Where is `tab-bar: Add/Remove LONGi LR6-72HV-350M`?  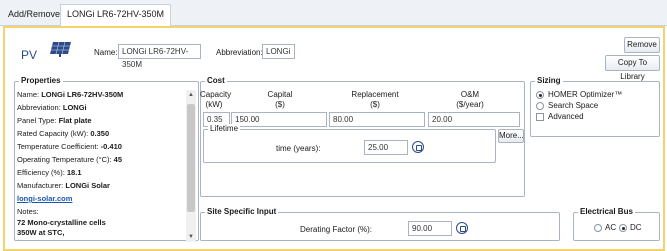 tab-bar: Add/Remove LONGi LR6-72HV-350M is located at coordinates (333, 13).